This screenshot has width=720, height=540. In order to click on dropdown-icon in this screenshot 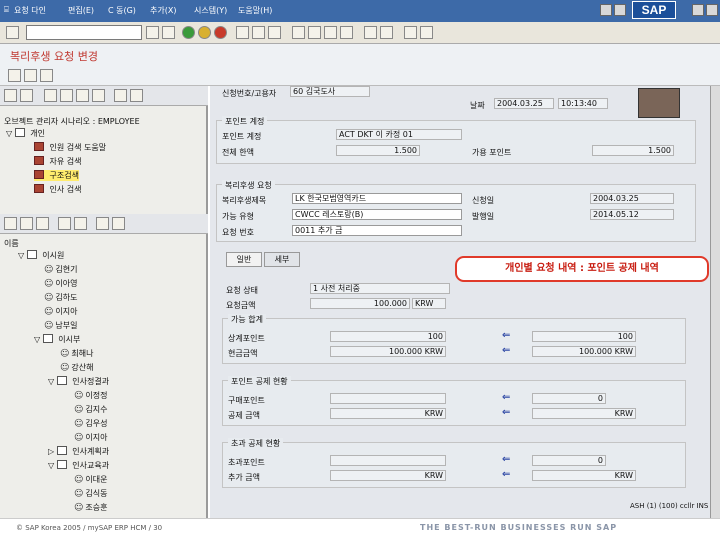, I will do `click(152, 32)`.